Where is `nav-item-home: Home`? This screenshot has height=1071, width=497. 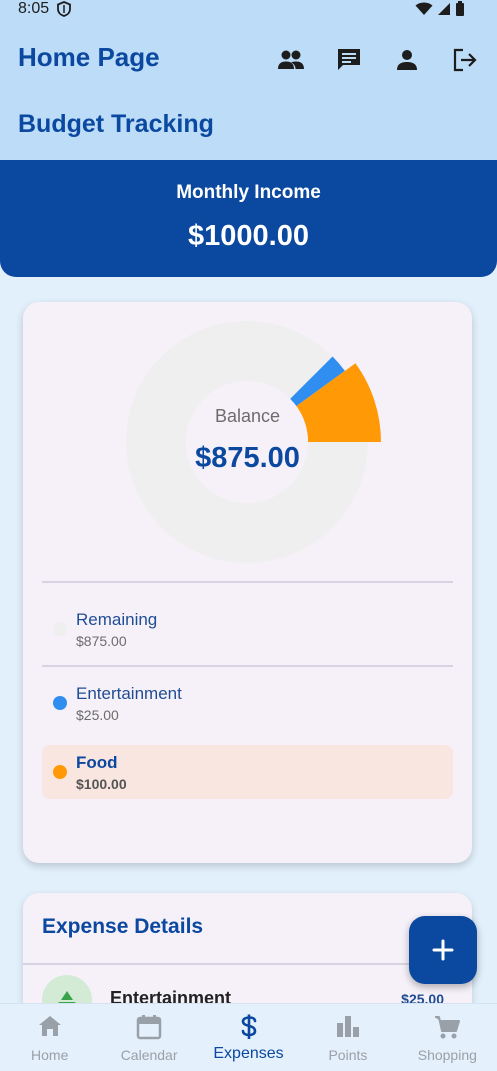
nav-item-home: Home is located at coordinates (49, 1037).